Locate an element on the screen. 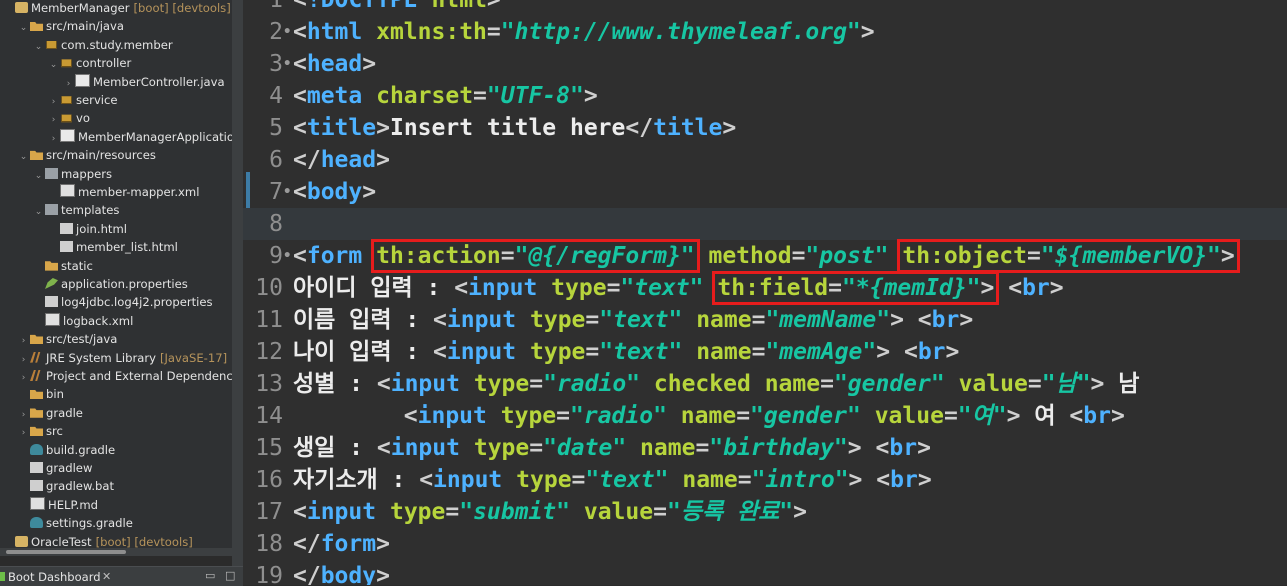 The height and width of the screenshot is (586, 1287). tree-item: settings.gradle is located at coordinates (66, 523).